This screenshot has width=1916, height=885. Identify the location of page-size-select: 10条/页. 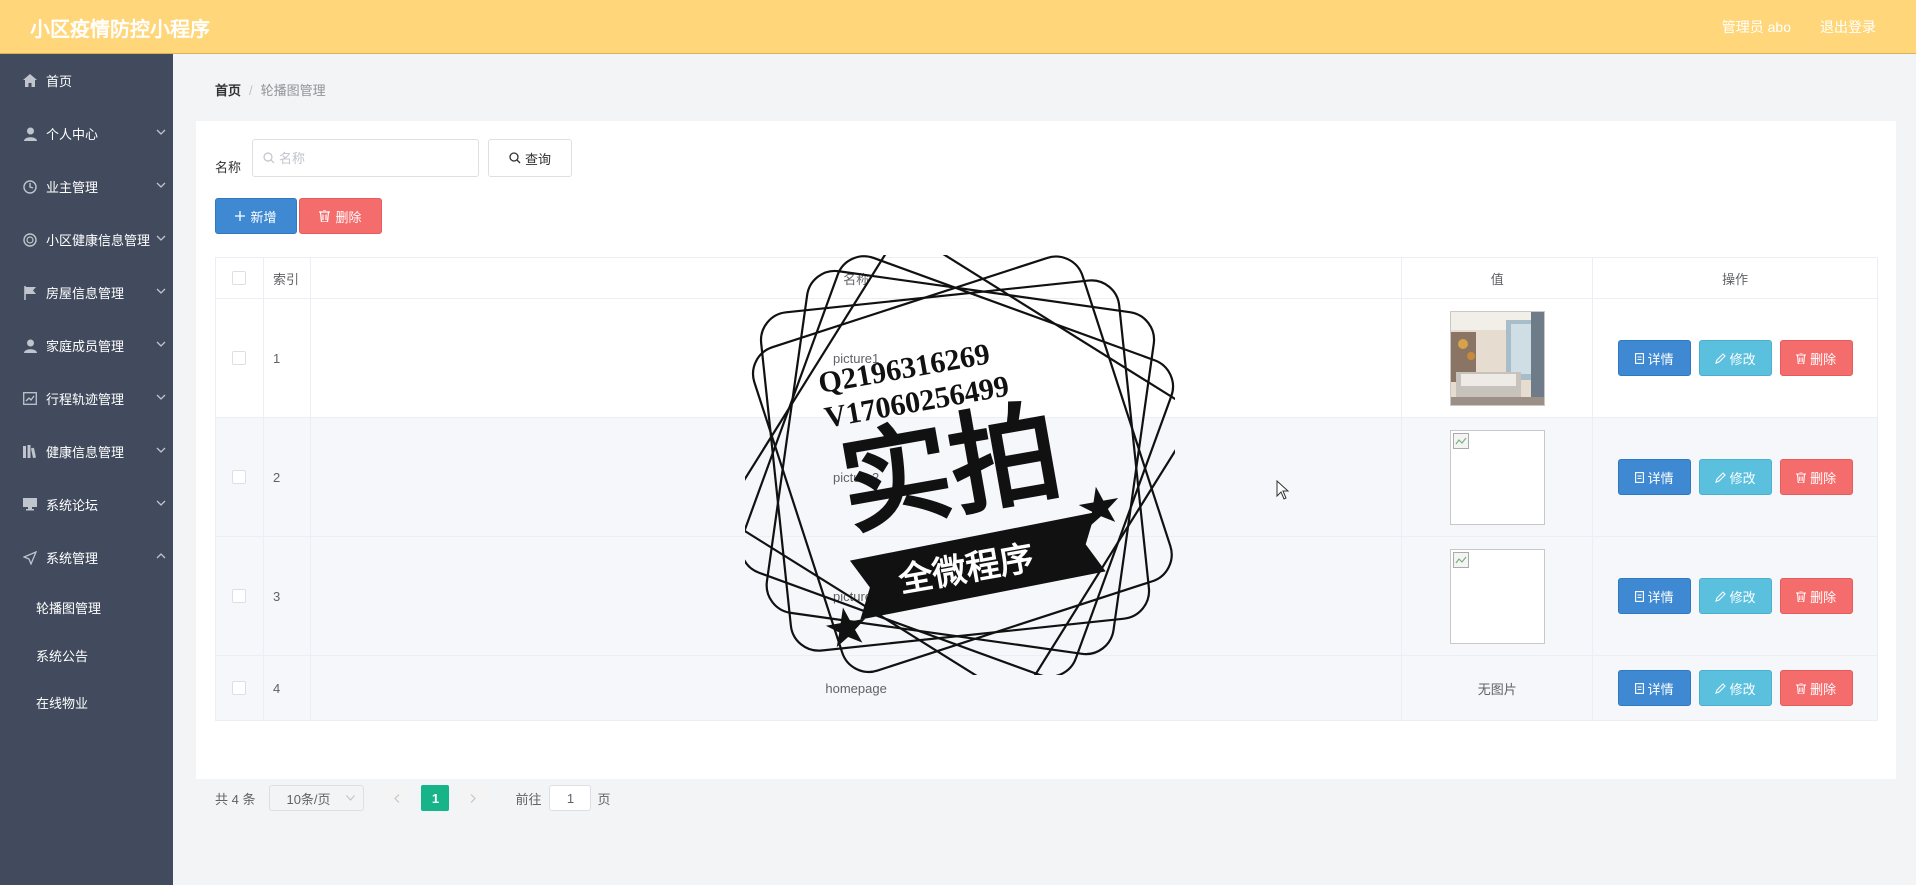
(317, 798).